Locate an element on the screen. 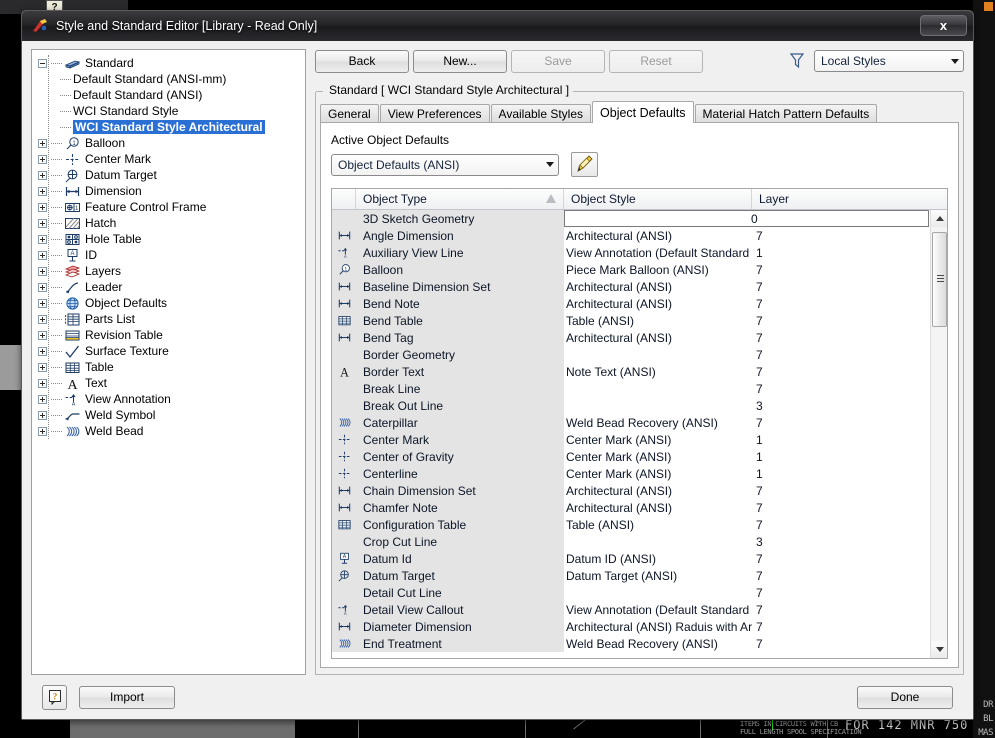  tab-general: General is located at coordinates (349, 113).